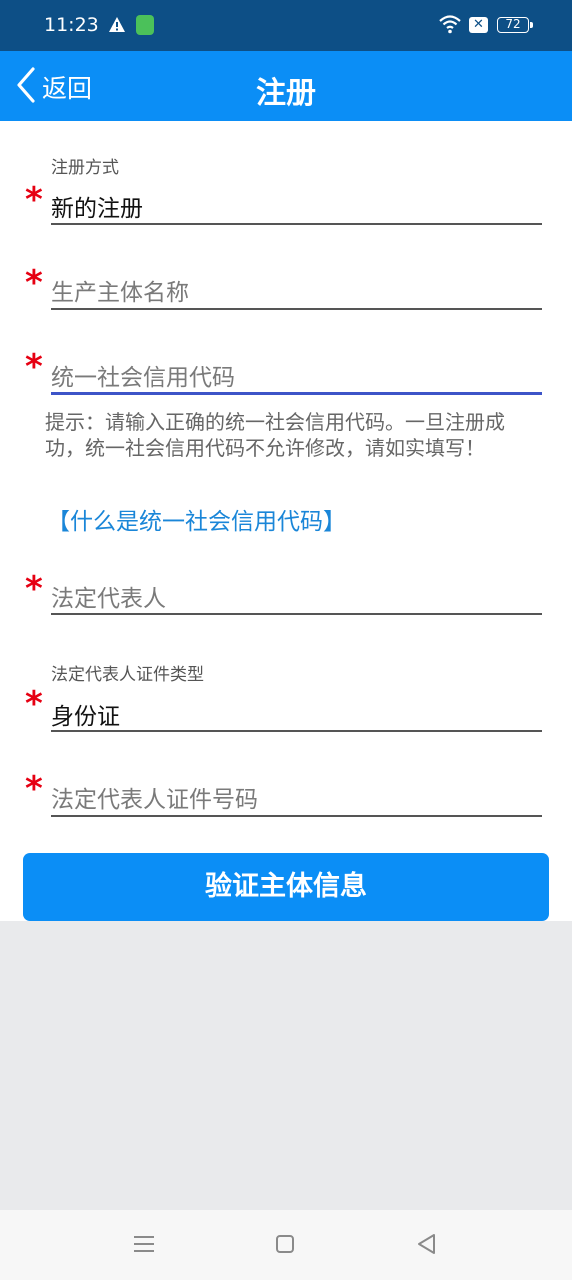 This screenshot has height=1280, width=572. I want to click on wifi-icon, so click(450, 26).